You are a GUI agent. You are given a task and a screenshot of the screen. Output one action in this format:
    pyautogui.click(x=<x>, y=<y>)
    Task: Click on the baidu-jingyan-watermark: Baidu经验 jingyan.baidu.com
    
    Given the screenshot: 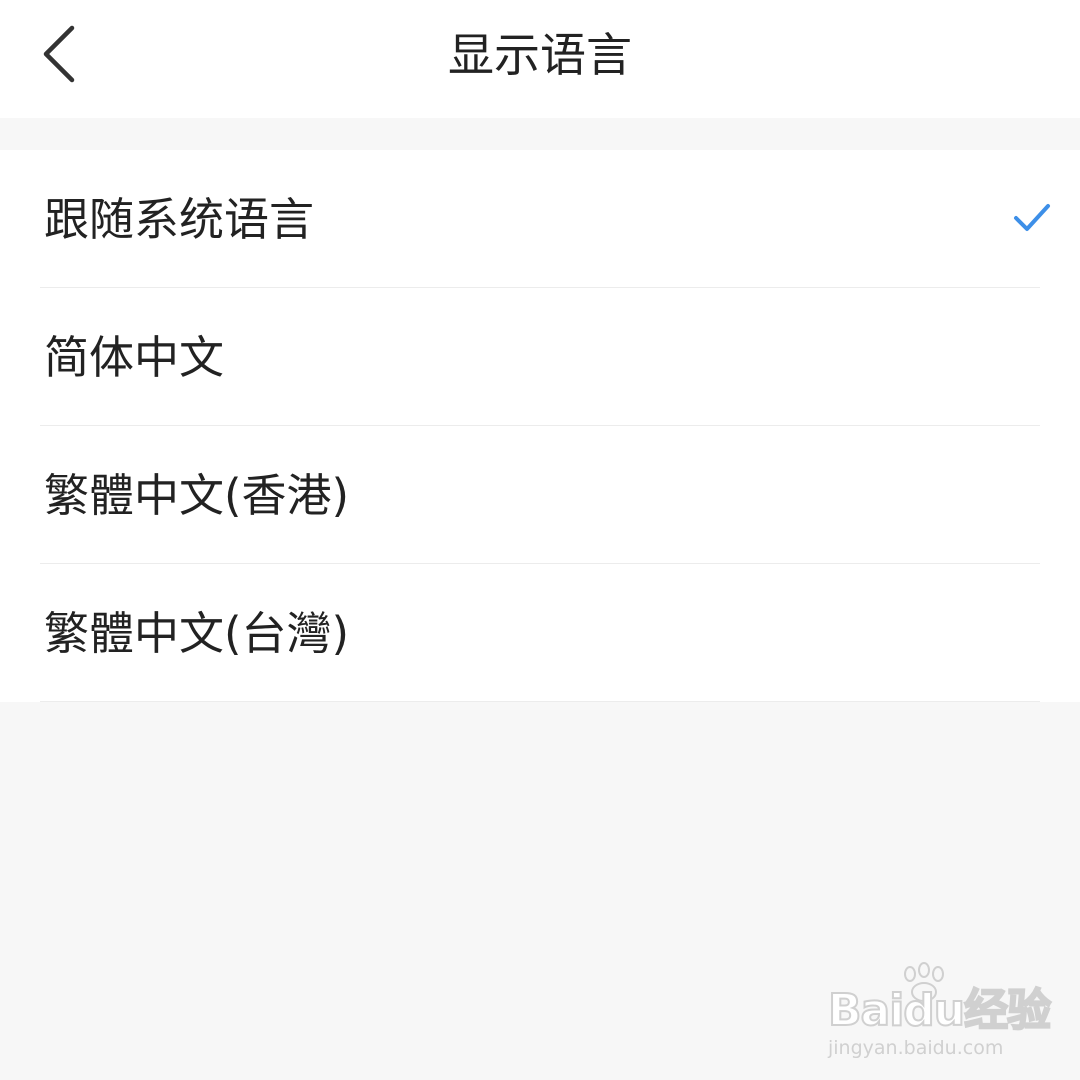 What is the action you would take?
    pyautogui.click(x=939, y=1012)
    